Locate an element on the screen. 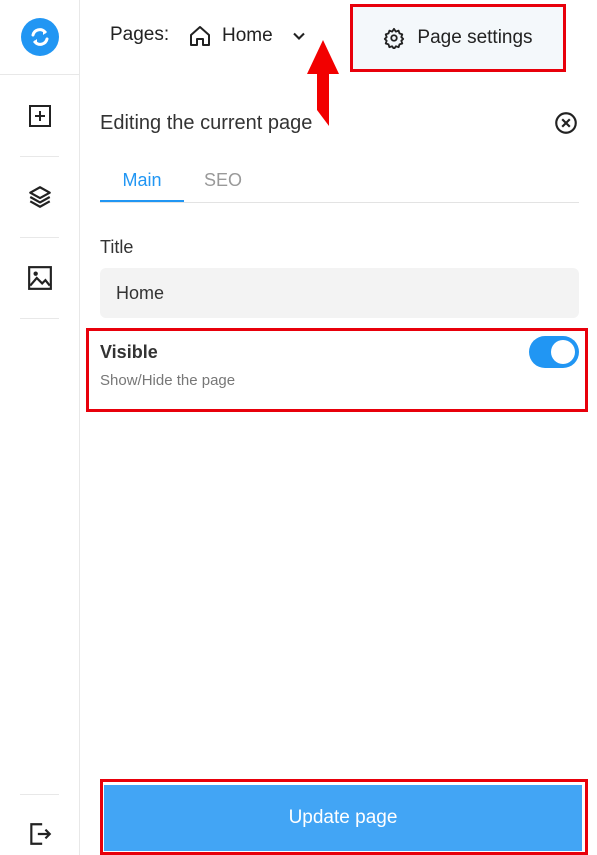 This screenshot has width=597, height=855. add-block-button is located at coordinates (40, 116).